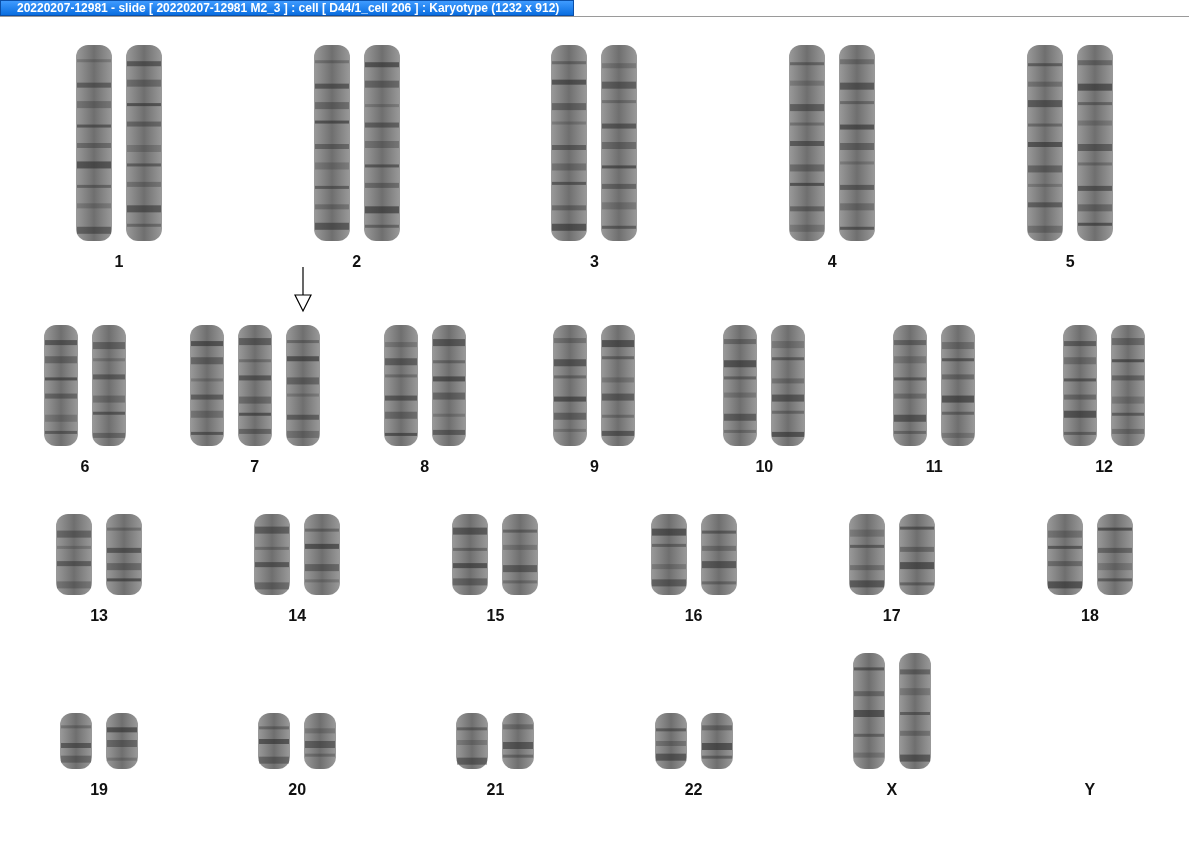 The width and height of the screenshot is (1189, 854). Describe the element at coordinates (297, 616) in the screenshot. I see `chromosome-number: 14` at that location.